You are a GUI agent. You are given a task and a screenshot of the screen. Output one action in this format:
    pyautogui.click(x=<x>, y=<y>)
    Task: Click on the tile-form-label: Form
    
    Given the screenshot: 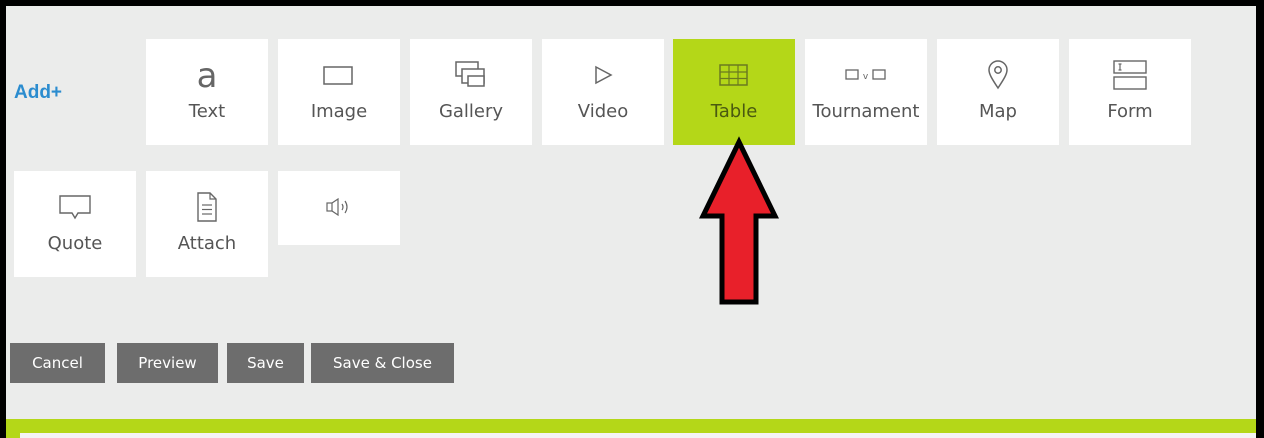 What is the action you would take?
    pyautogui.click(x=1130, y=111)
    